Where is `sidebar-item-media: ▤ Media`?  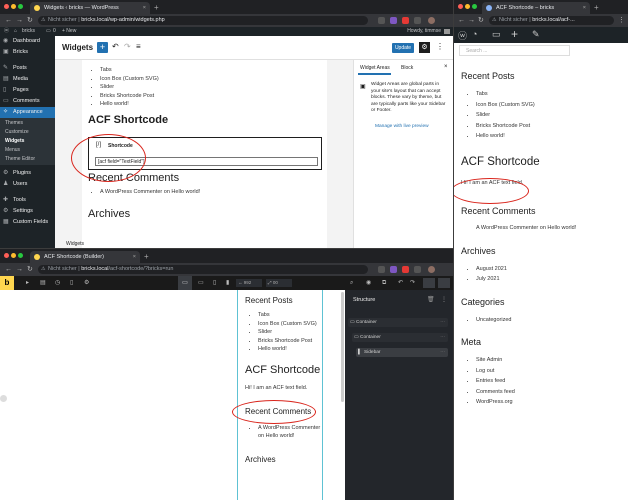
sidebar-item-media: ▤ Media is located at coordinates (27, 79).